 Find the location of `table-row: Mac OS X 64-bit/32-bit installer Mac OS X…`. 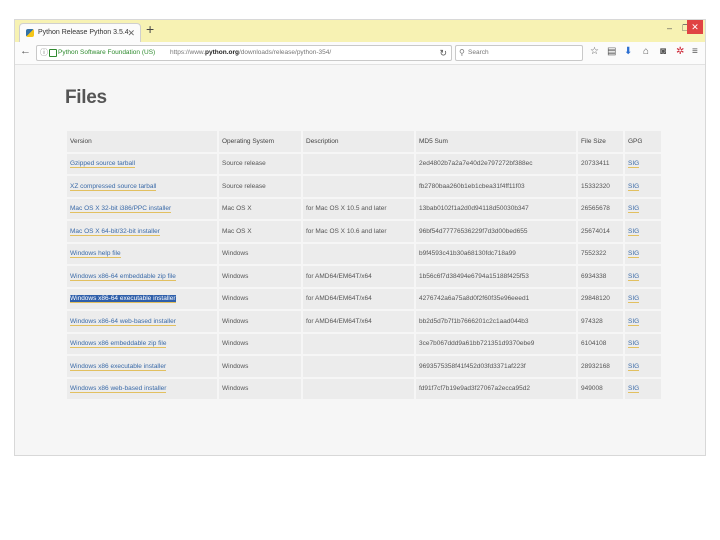

table-row: Mac OS X 64-bit/32-bit installer Mac OS X… is located at coordinates (364, 231).